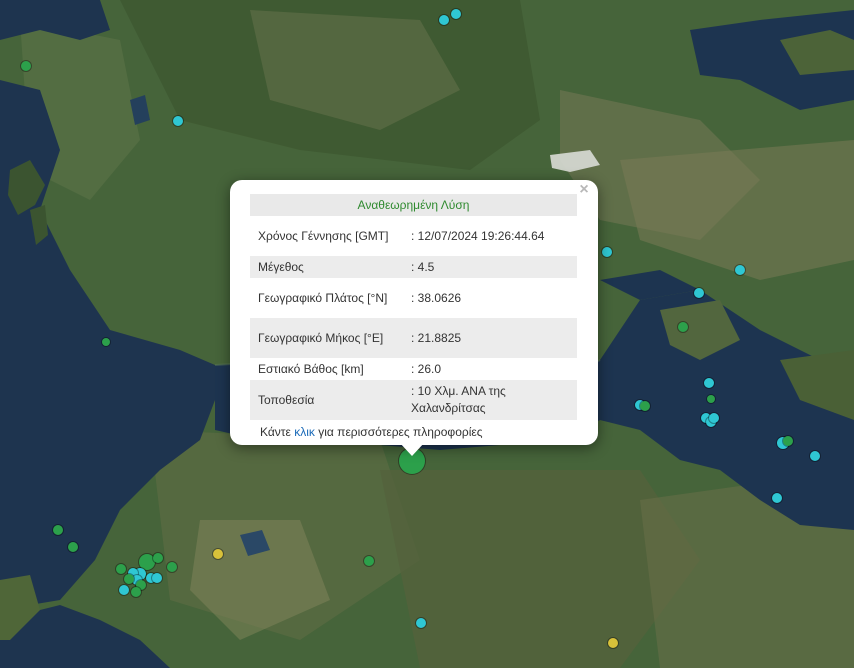 Image resolution: width=854 pixels, height=668 pixels. What do you see at coordinates (326, 400) in the screenshot?
I see `row-label: Τοποθεσία` at bounding box center [326, 400].